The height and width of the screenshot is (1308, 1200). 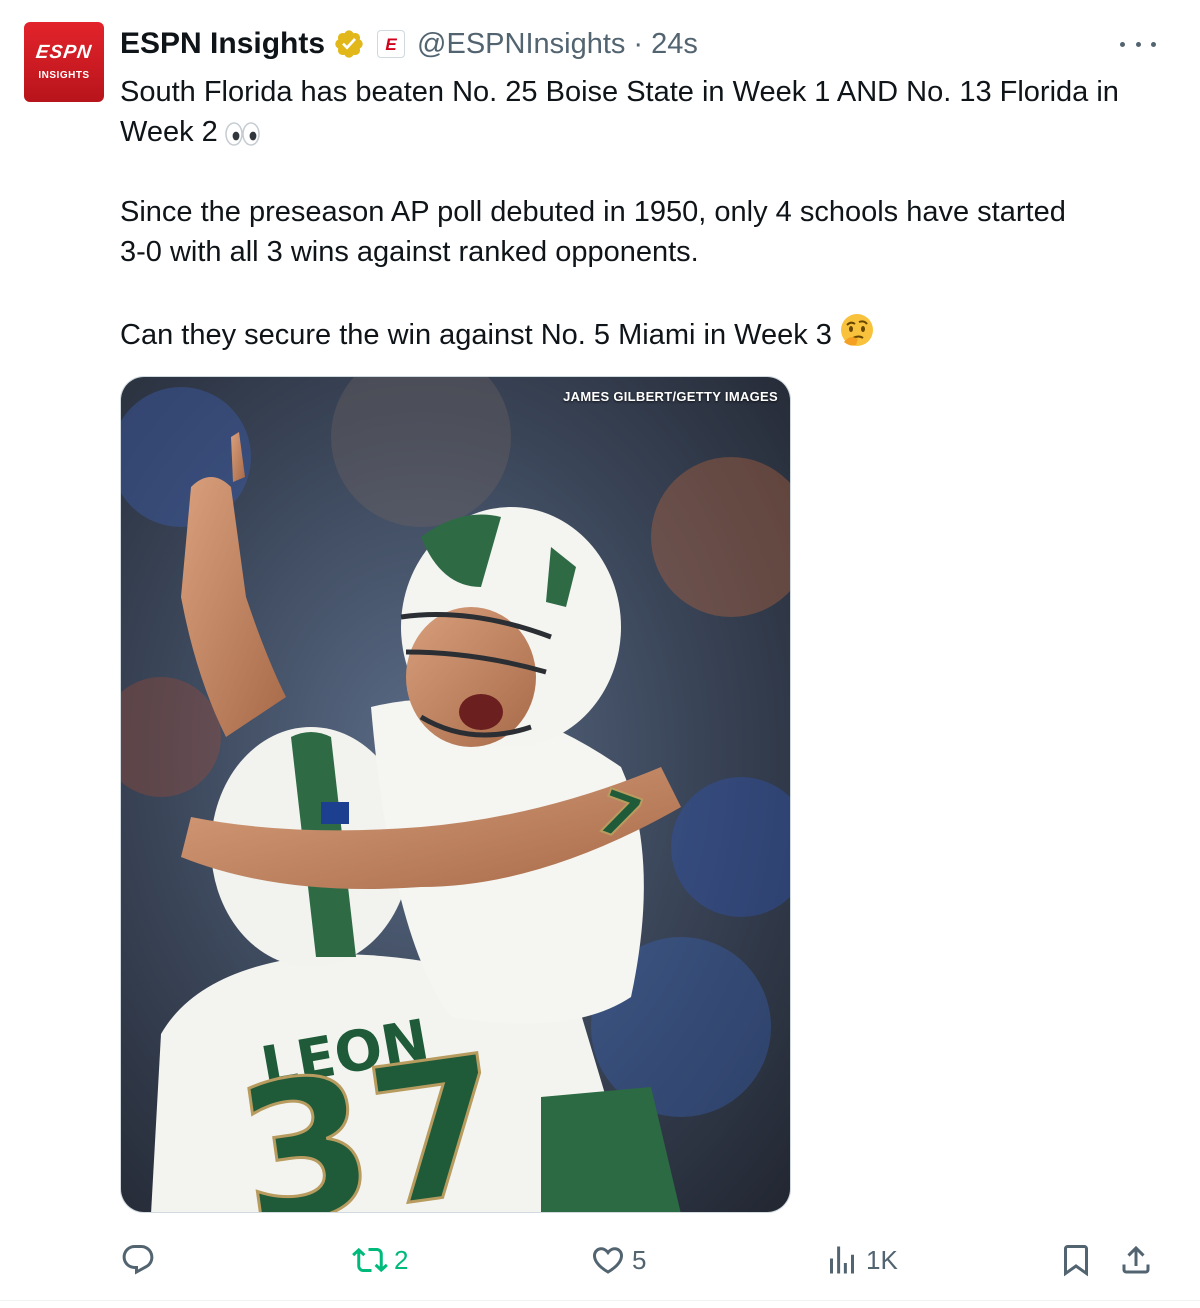 What do you see at coordinates (521, 44) in the screenshot?
I see `user-handle: @ESPNInsights` at bounding box center [521, 44].